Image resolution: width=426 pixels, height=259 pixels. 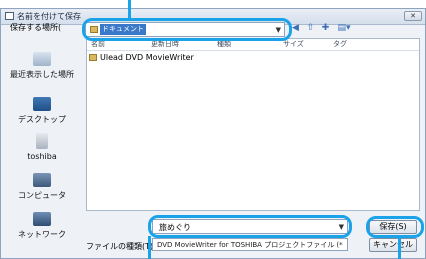 What do you see at coordinates (185, 29) in the screenshot?
I see `save-location-combo: ドキュメント ▼` at bounding box center [185, 29].